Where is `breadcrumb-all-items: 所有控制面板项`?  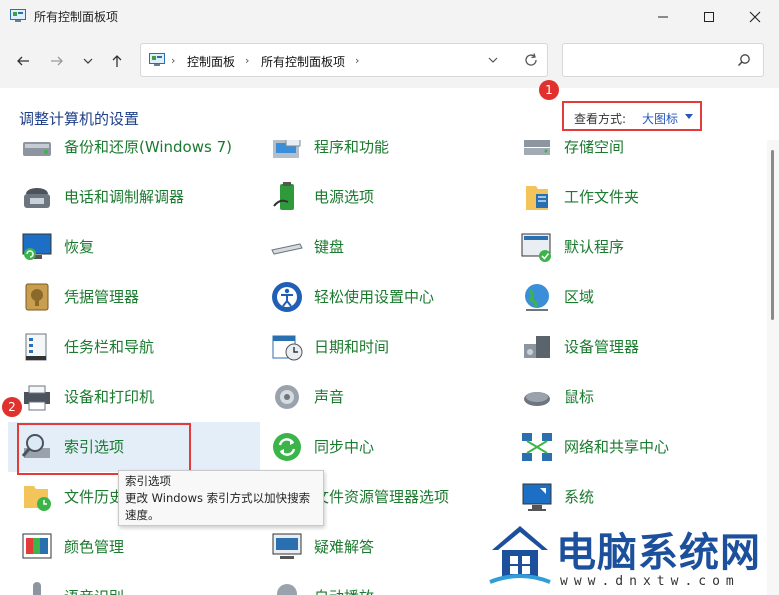 breadcrumb-all-items: 所有控制面板项 is located at coordinates (303, 61).